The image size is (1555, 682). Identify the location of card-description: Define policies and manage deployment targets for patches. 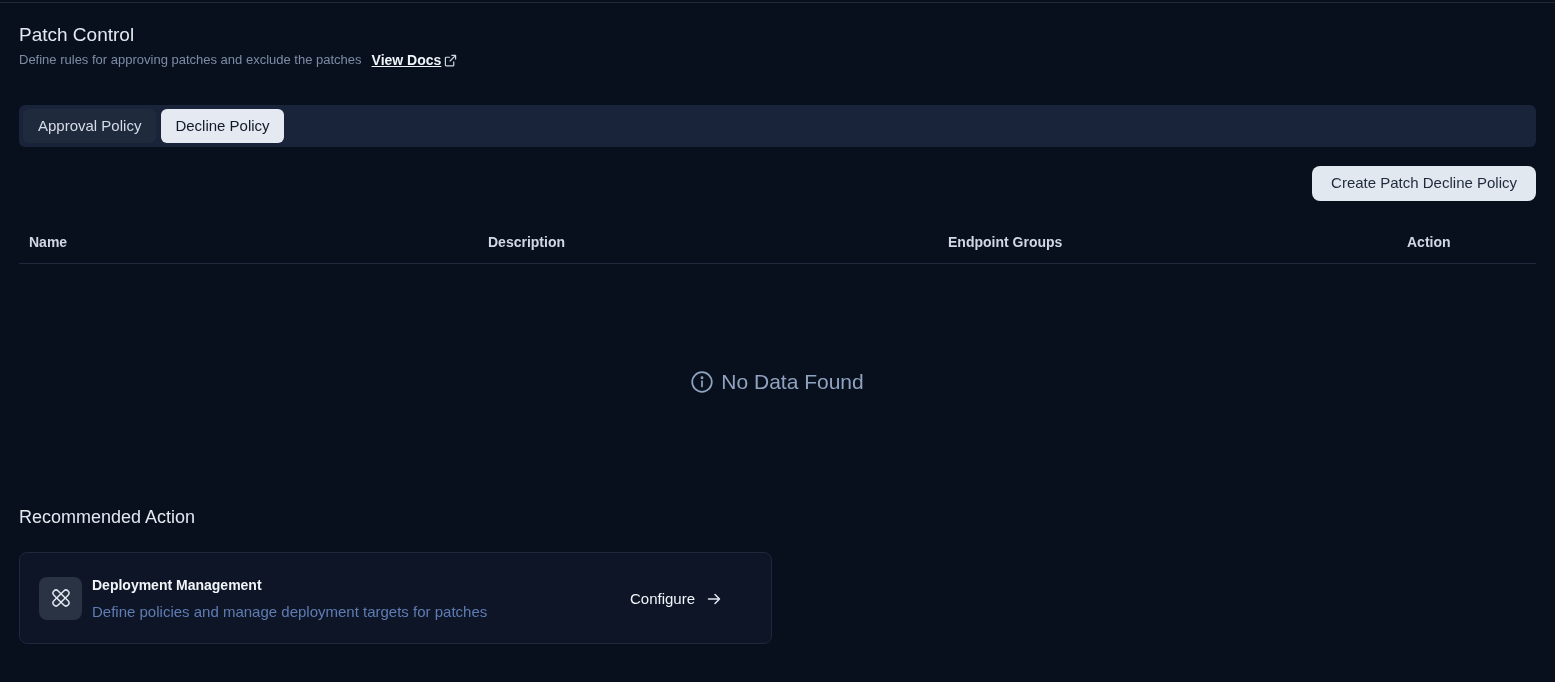
(290, 611).